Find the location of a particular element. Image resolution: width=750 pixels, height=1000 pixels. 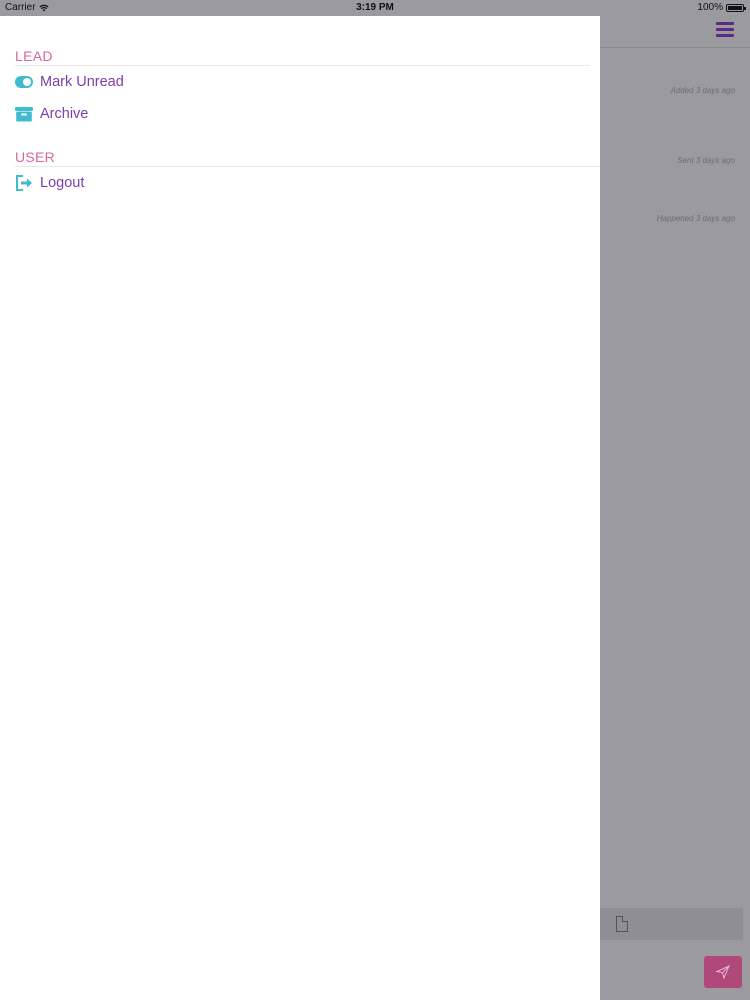

status-time: 3:19 PM is located at coordinates (375, 7).